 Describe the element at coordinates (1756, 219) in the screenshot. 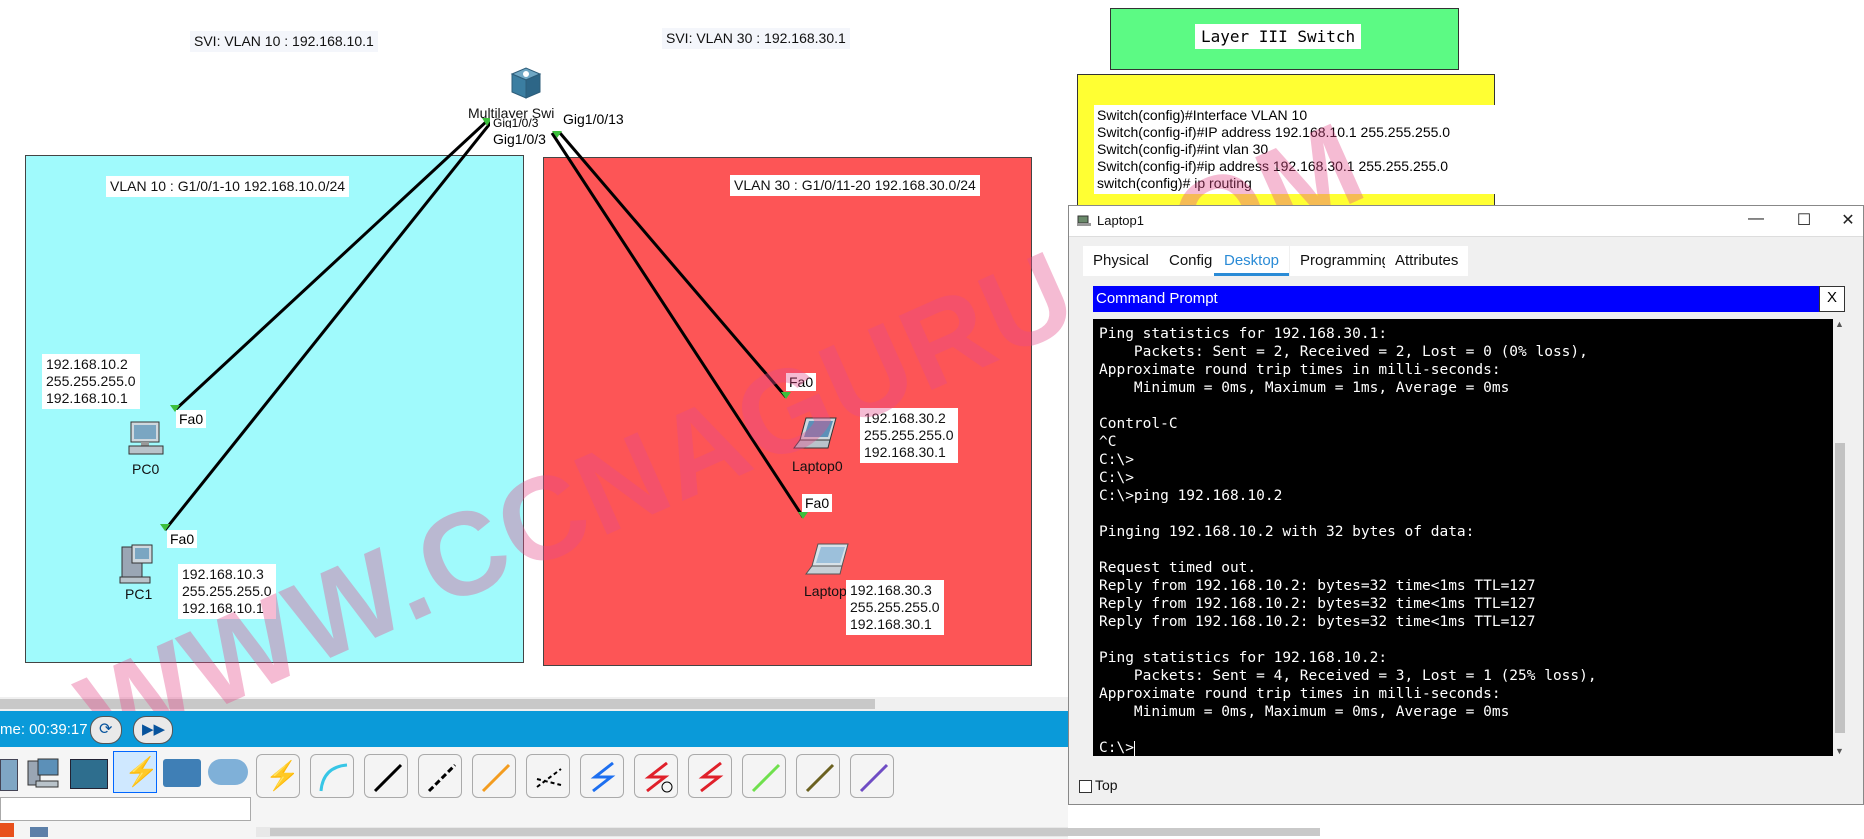

I see `minimize-icon: —` at that location.